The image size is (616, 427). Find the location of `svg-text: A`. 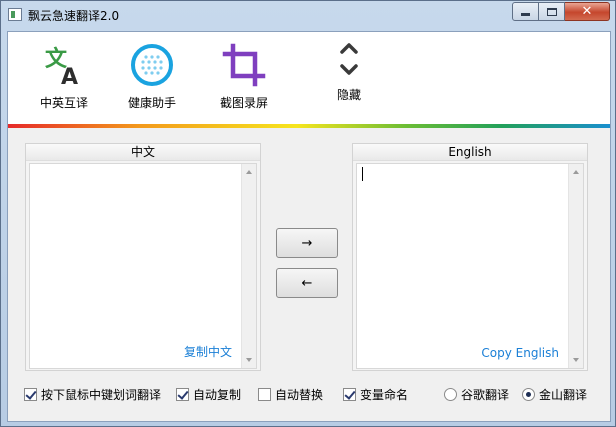

svg-text: A is located at coordinates (69, 76).